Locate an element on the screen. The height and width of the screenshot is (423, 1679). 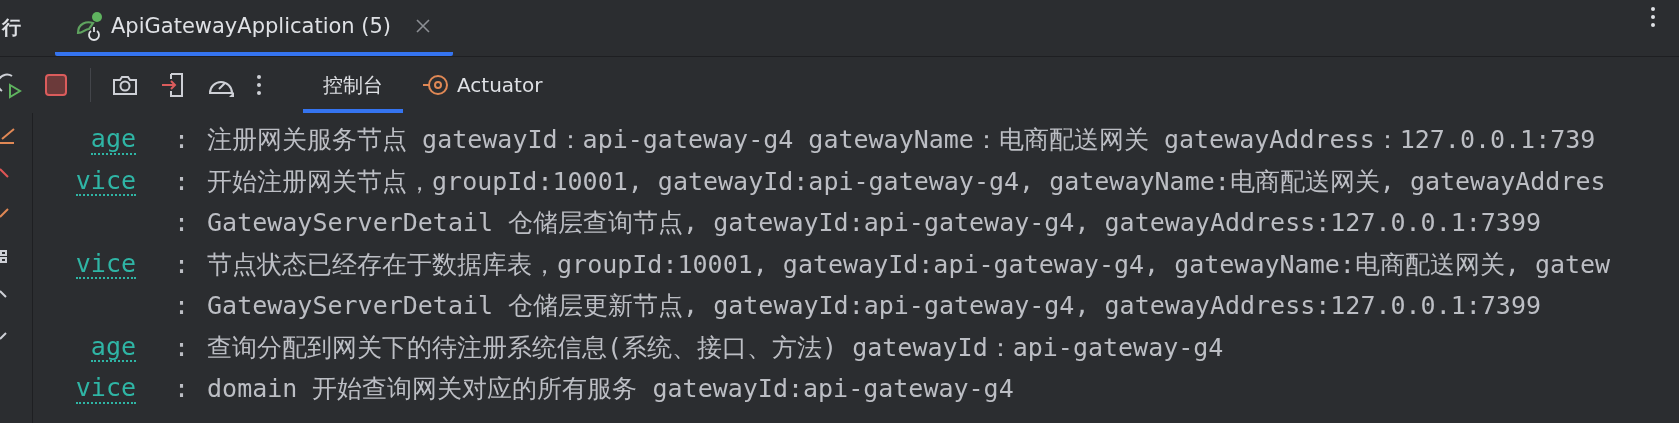
target-icon is located at coordinates (436, 85).